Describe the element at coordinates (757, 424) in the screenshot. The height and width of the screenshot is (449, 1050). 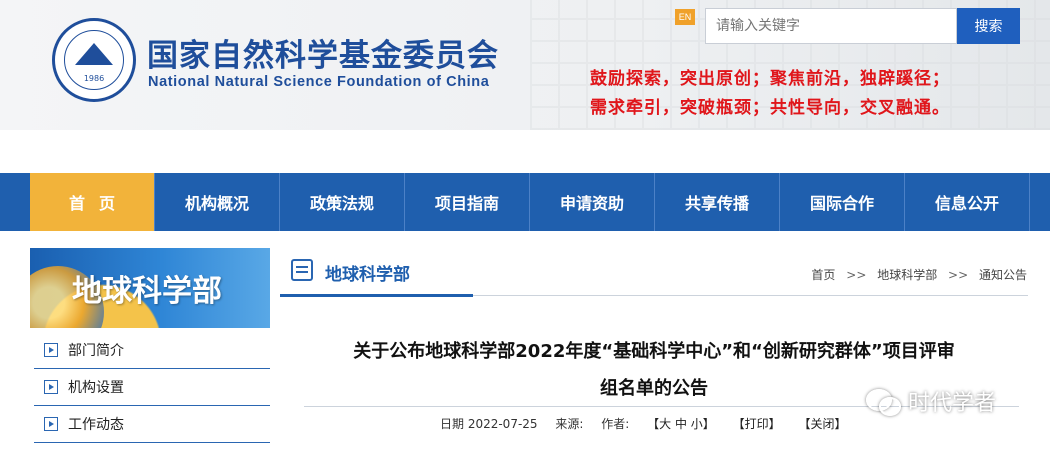
I see `print-button: 【打印】` at that location.